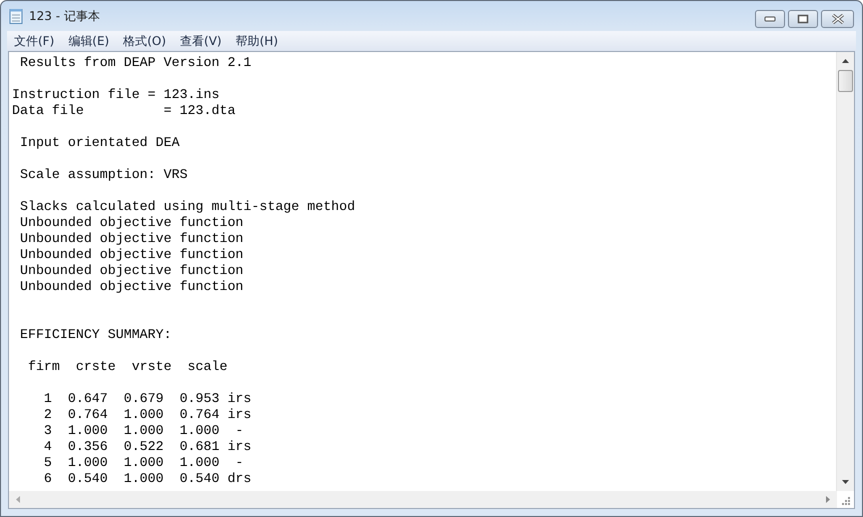 This screenshot has width=863, height=517. Describe the element at coordinates (845, 500) in the screenshot. I see `resize-grip-icon` at that location.